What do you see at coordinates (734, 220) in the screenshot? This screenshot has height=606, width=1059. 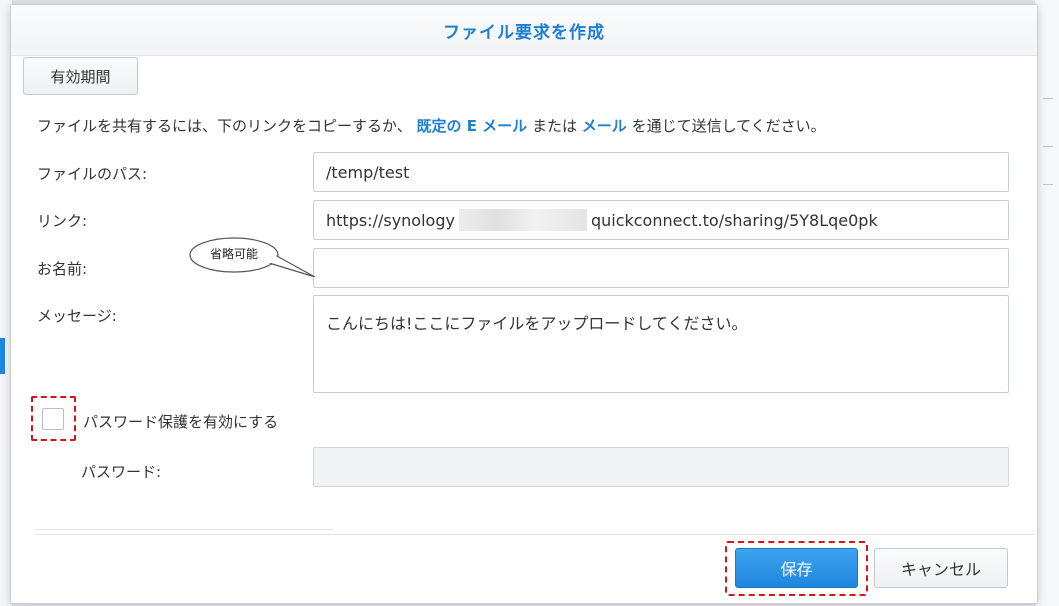 I see `link-value-suffix: quickconnect.to/sharing/5Y8Lqe0pk` at bounding box center [734, 220].